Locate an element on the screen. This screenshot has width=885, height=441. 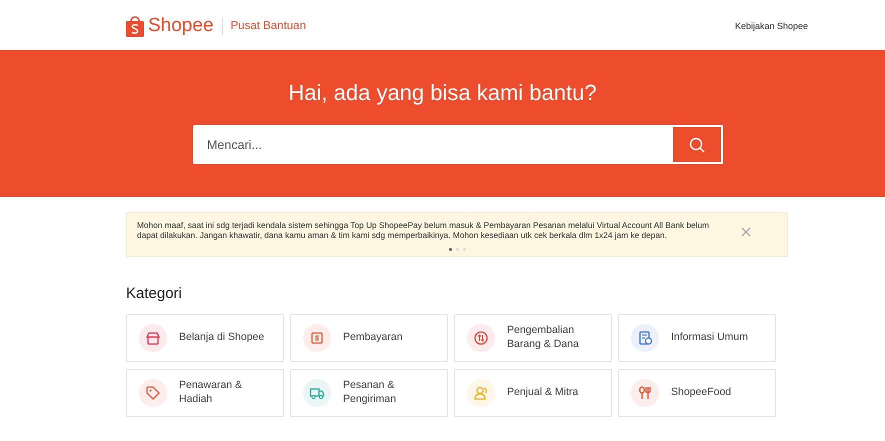
search-button is located at coordinates (697, 144).